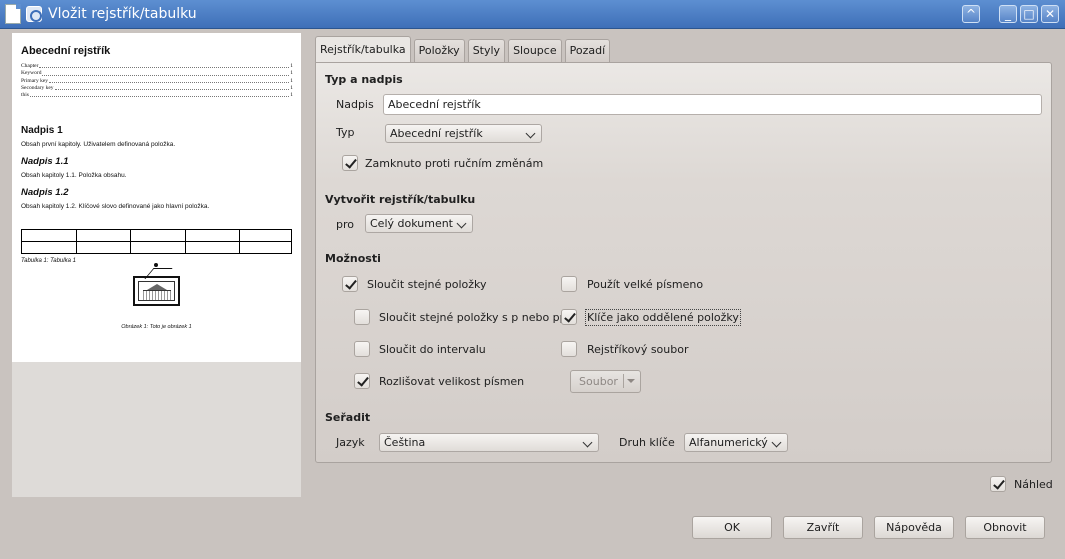 The image size is (1065, 559). Describe the element at coordinates (569, 349) in the screenshot. I see `concordance-checkbox` at that location.